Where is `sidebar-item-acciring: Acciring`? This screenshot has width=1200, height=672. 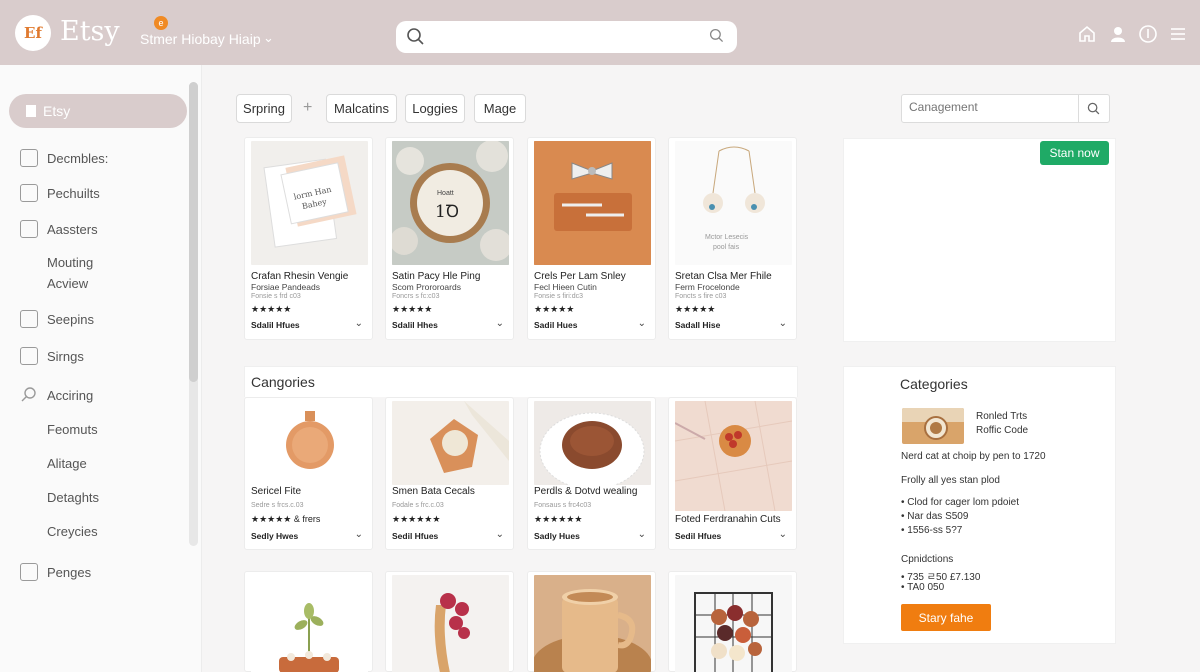 sidebar-item-acciring: Acciring is located at coordinates (56, 395).